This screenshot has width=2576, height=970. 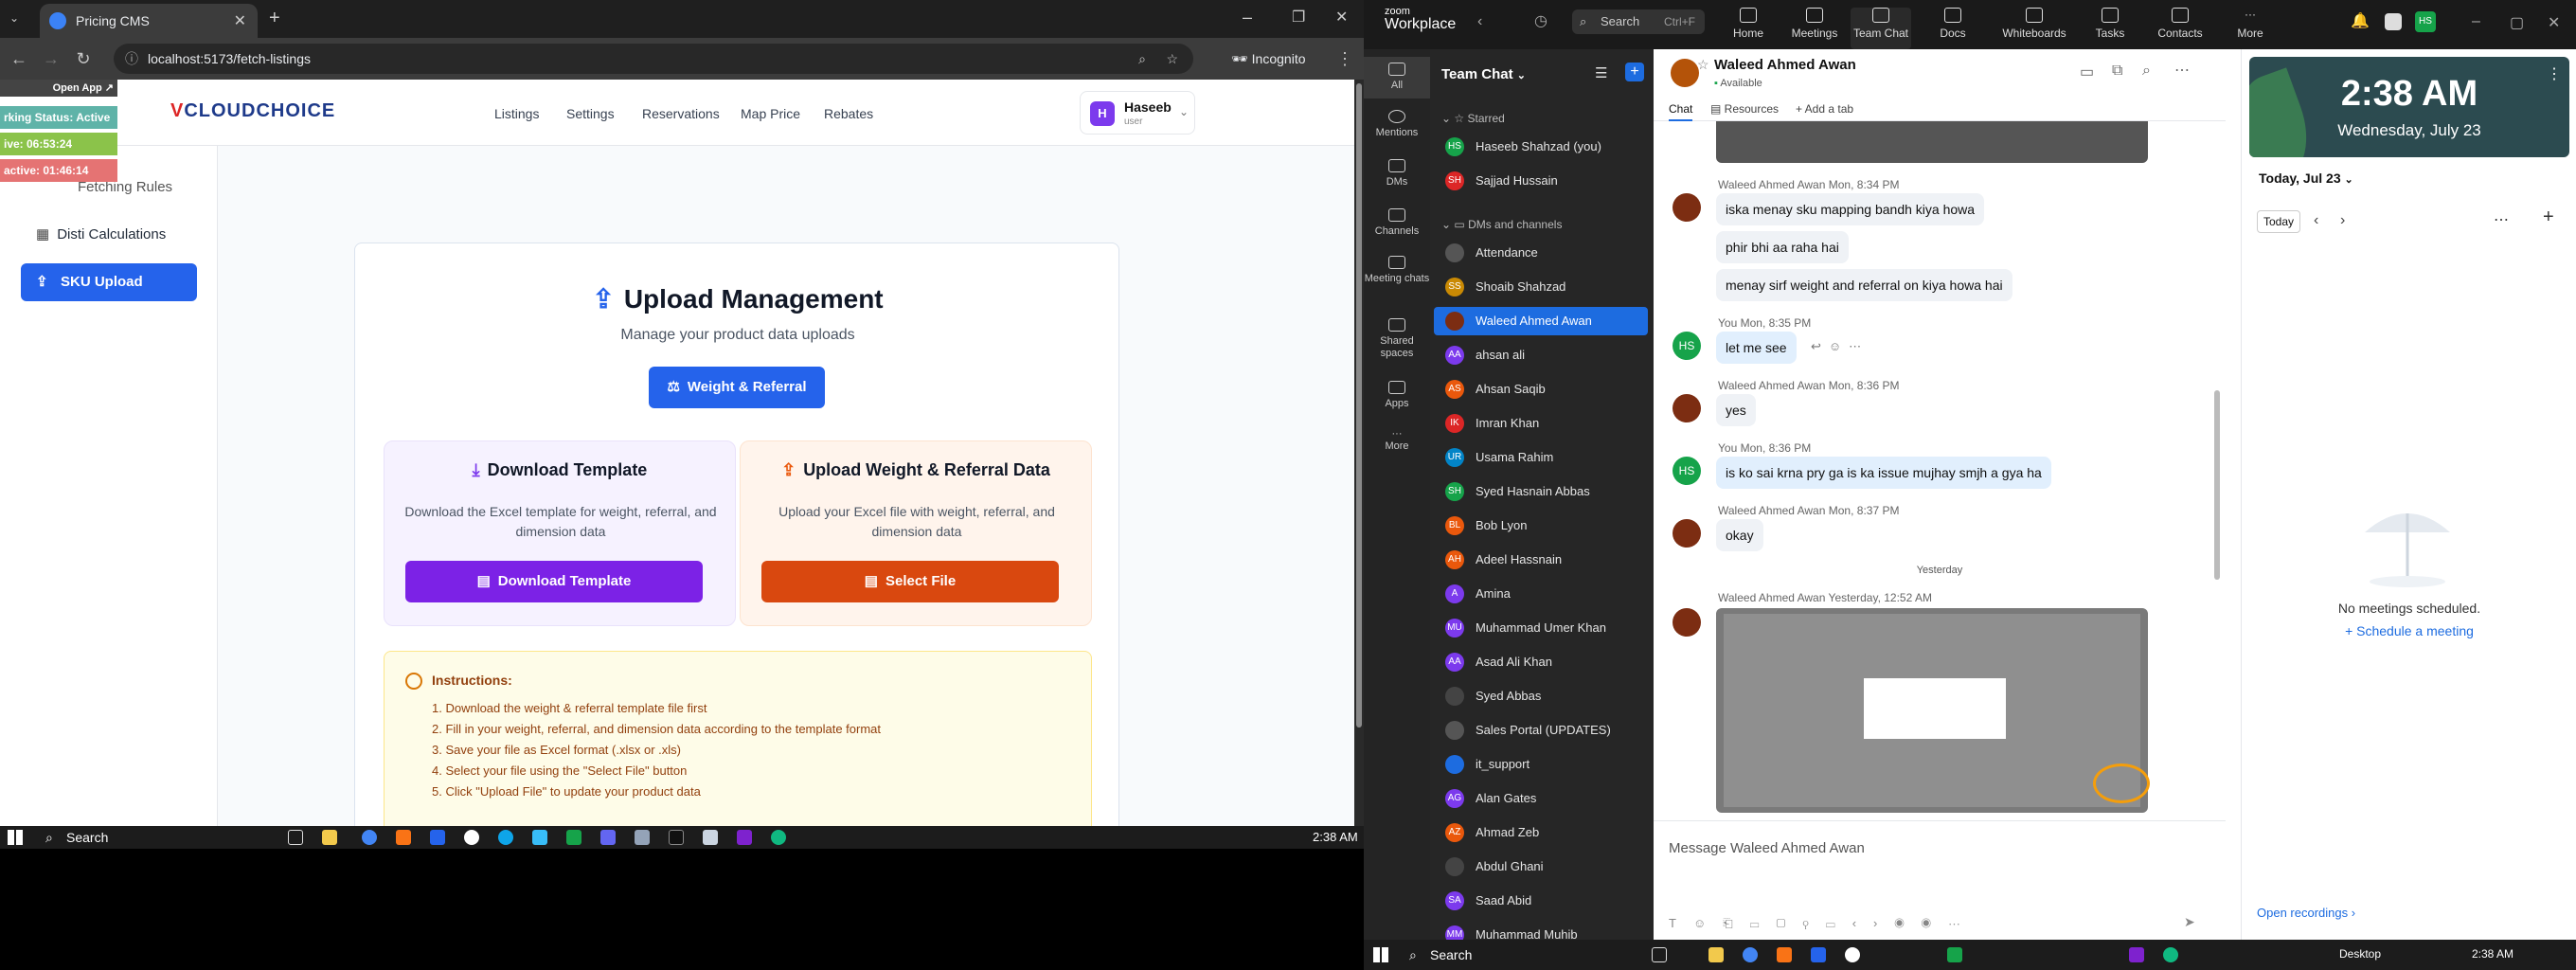 What do you see at coordinates (252, 111) in the screenshot?
I see `cloudchoice-logo: VCLOUDCHOICE` at bounding box center [252, 111].